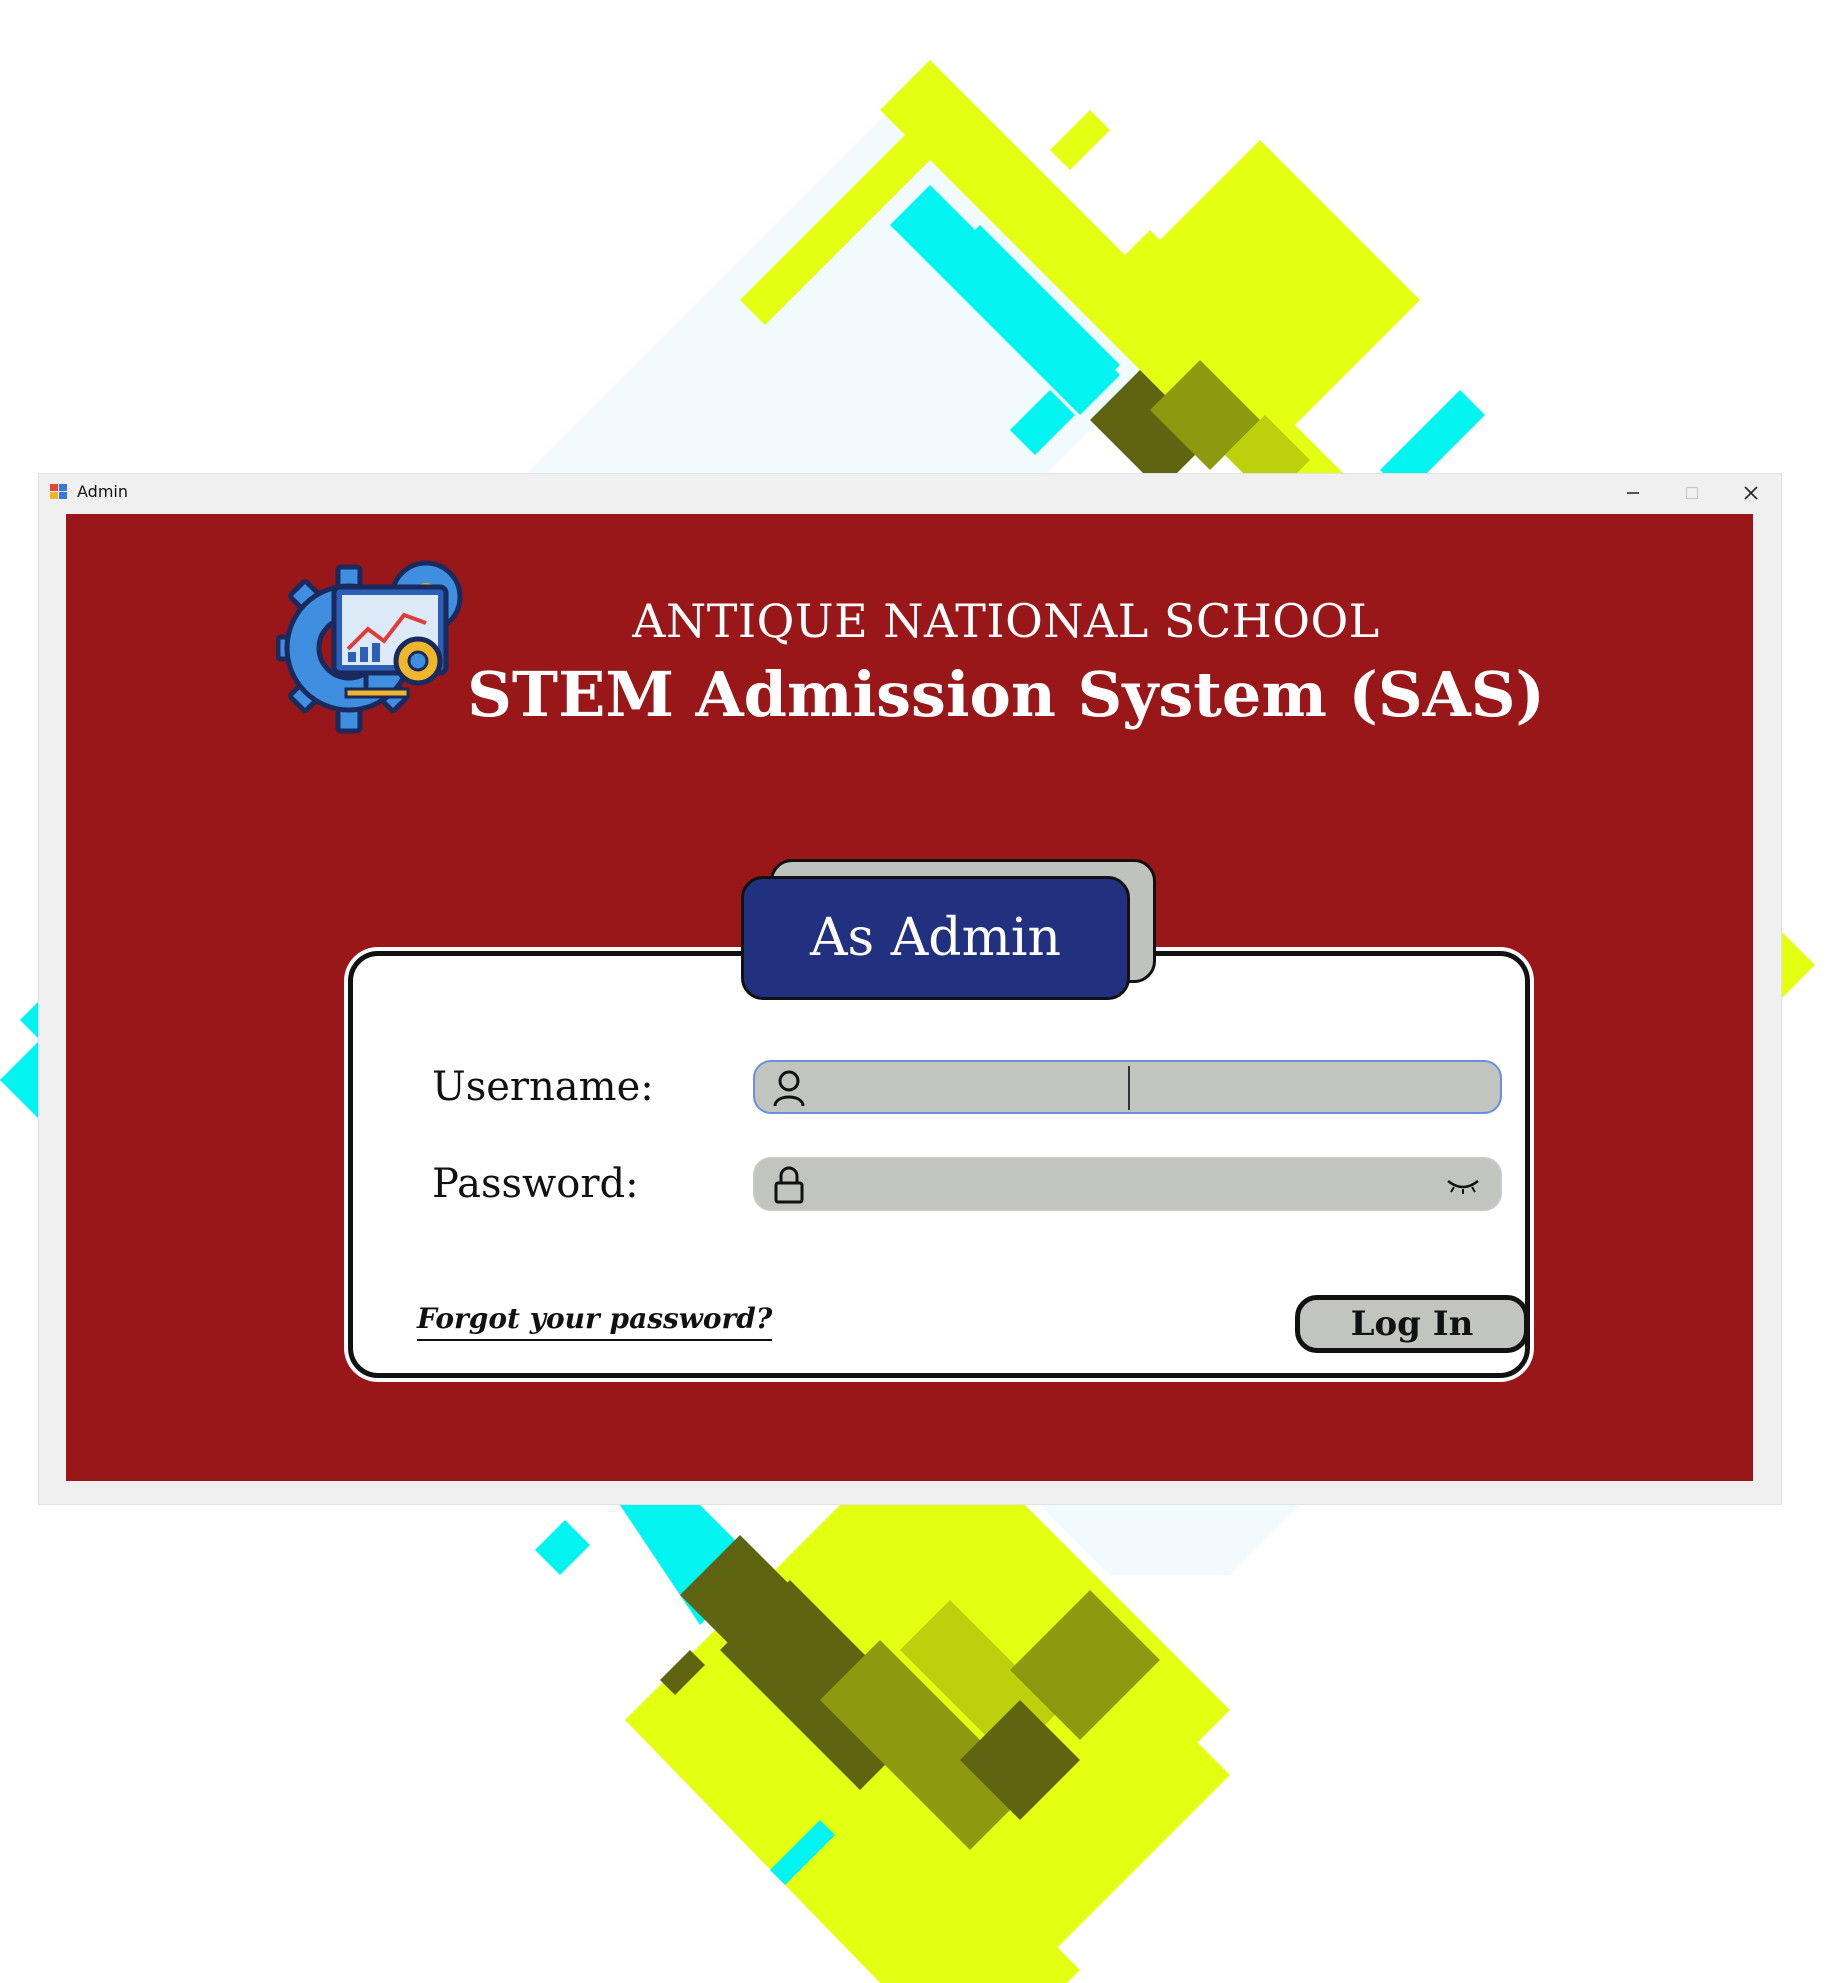 This screenshot has height=1983, width=1844. Describe the element at coordinates (595, 1321) in the screenshot. I see `forgot-password-link: Forgot your password?` at that location.